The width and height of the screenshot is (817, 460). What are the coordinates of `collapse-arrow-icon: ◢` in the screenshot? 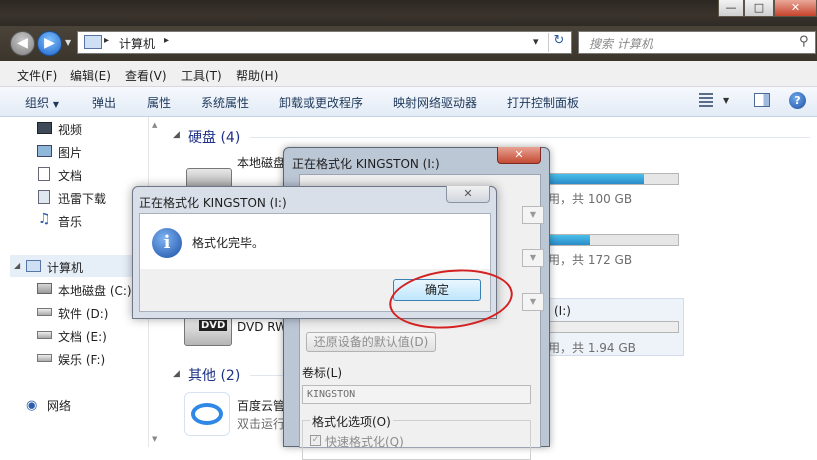 It's located at (176, 135).